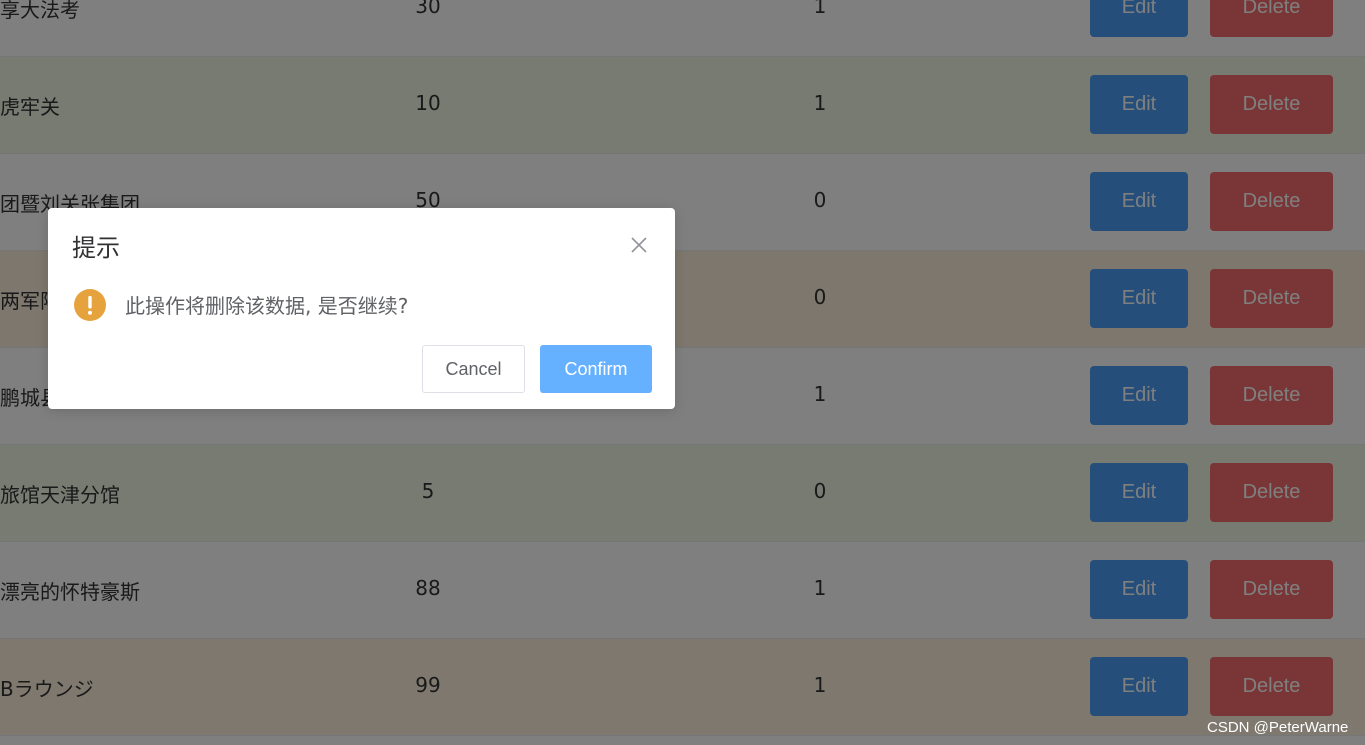  I want to click on confirm-dialog: 提示 此操作将删除该数据, 是否继续? Cancel Confirm, so click(361, 308).